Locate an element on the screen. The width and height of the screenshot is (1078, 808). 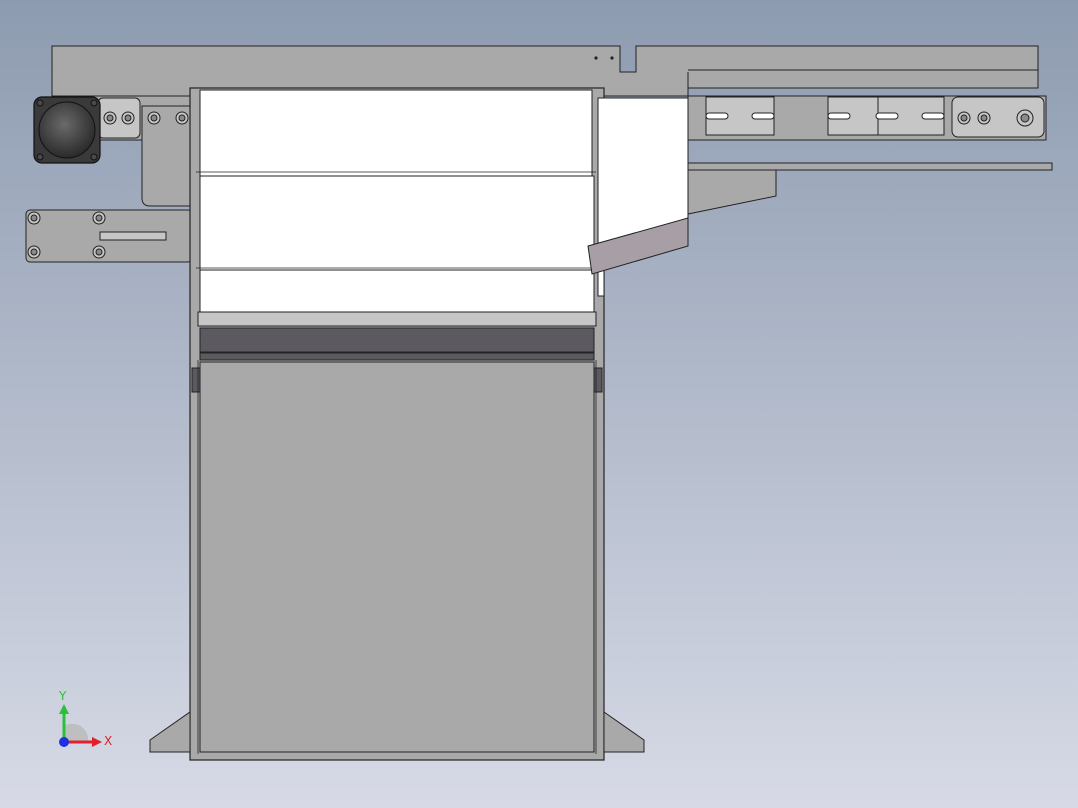
drive-motor is located at coordinates (67, 130).